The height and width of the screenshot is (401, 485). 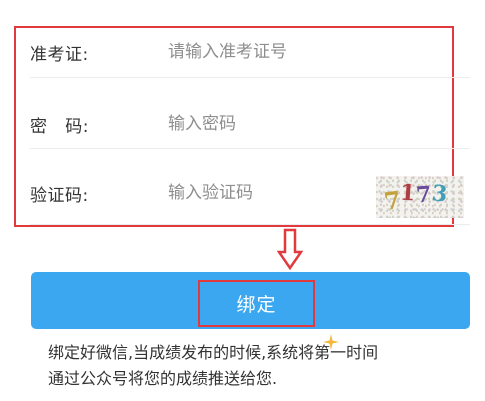 I want to click on captcha-char: 1, so click(x=408, y=193).